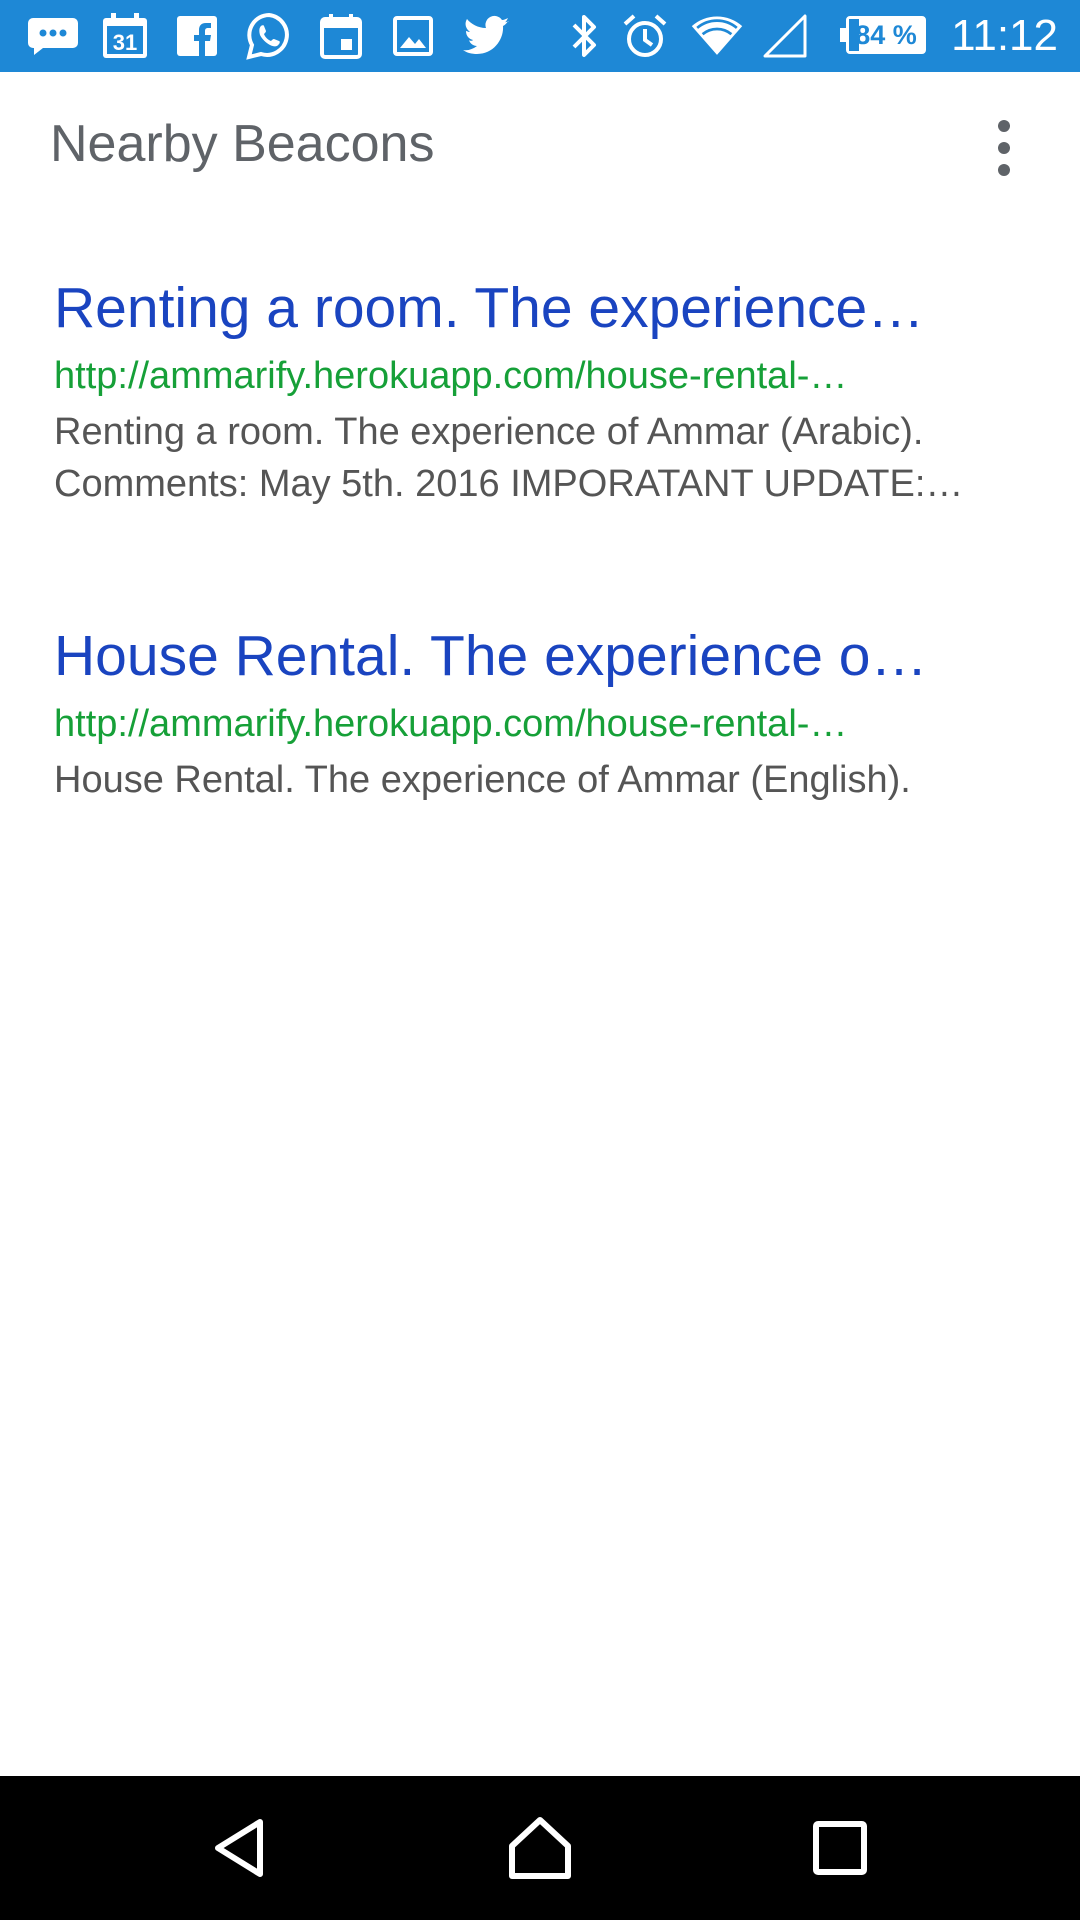  Describe the element at coordinates (717, 36) in the screenshot. I see `wifi-icon` at that location.